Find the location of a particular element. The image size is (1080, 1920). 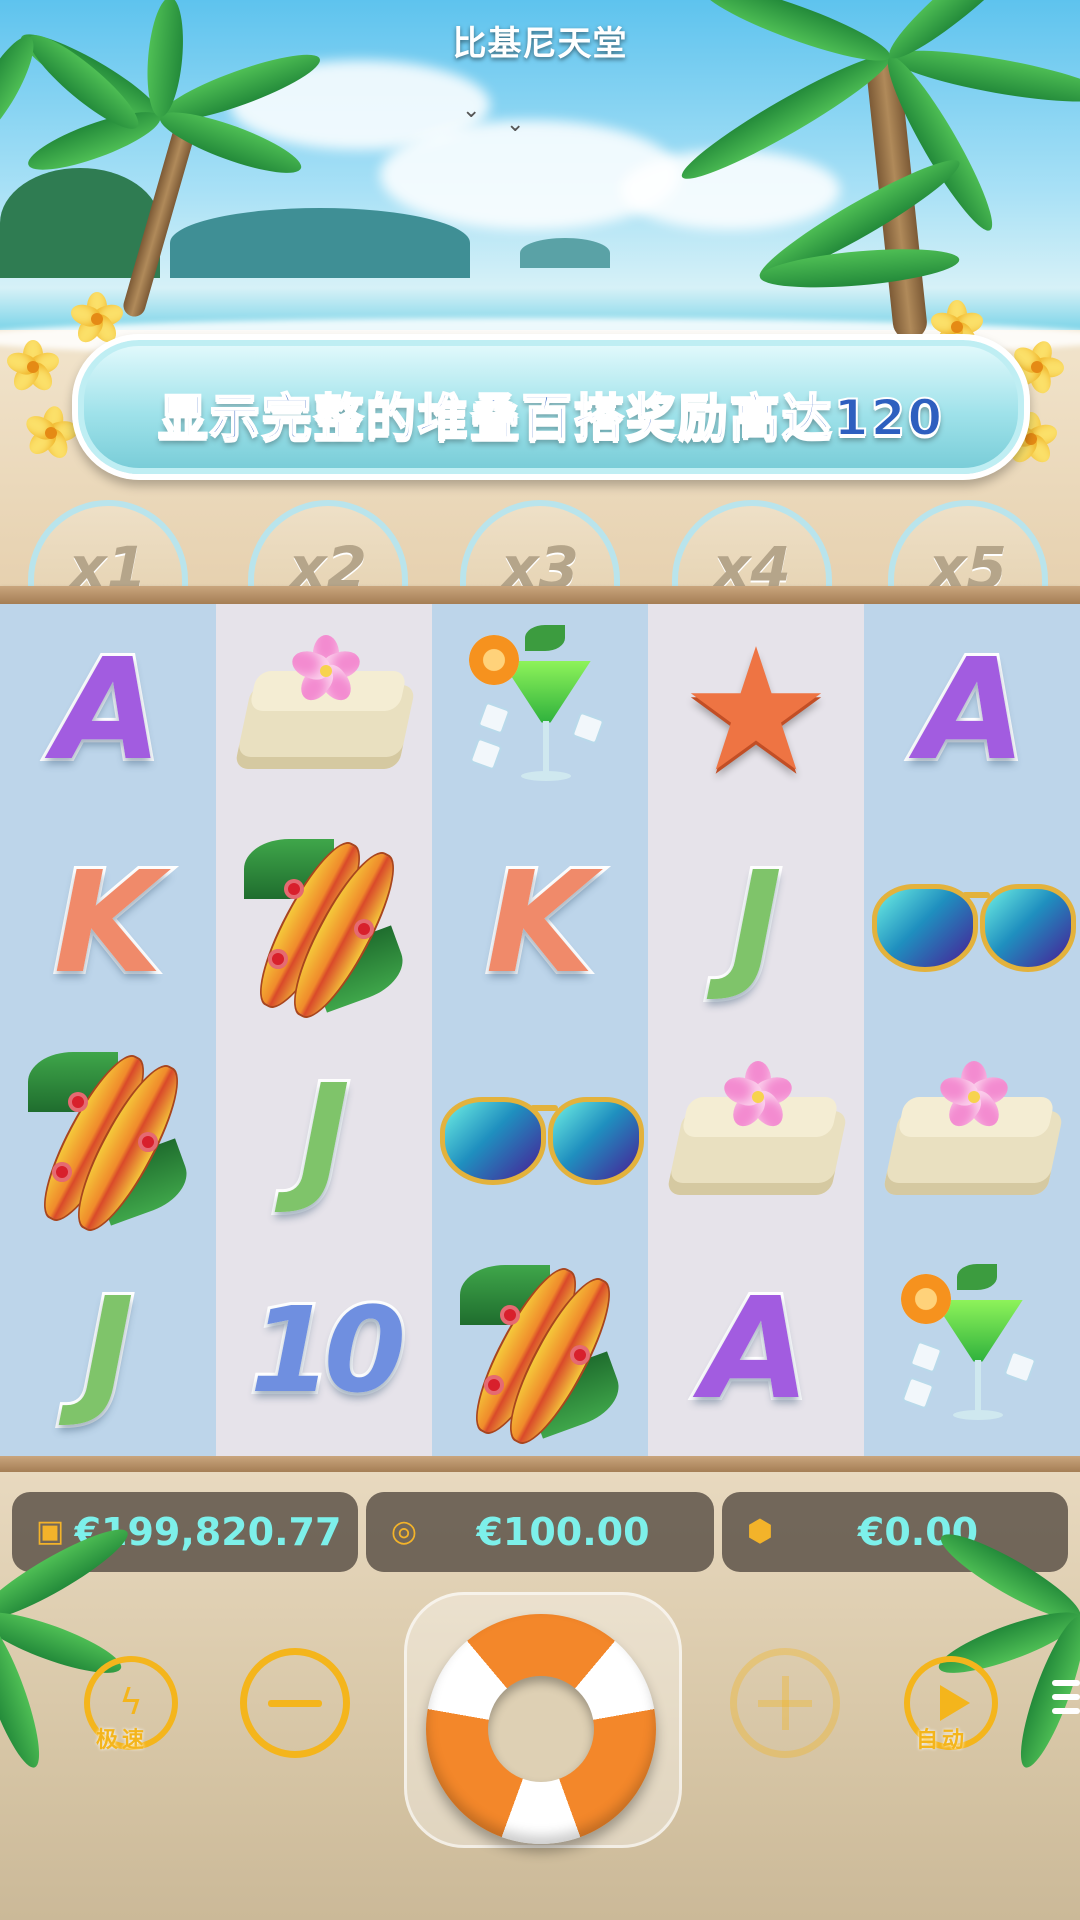

autoplay-label: 自动 is located at coordinates (942, 1740).